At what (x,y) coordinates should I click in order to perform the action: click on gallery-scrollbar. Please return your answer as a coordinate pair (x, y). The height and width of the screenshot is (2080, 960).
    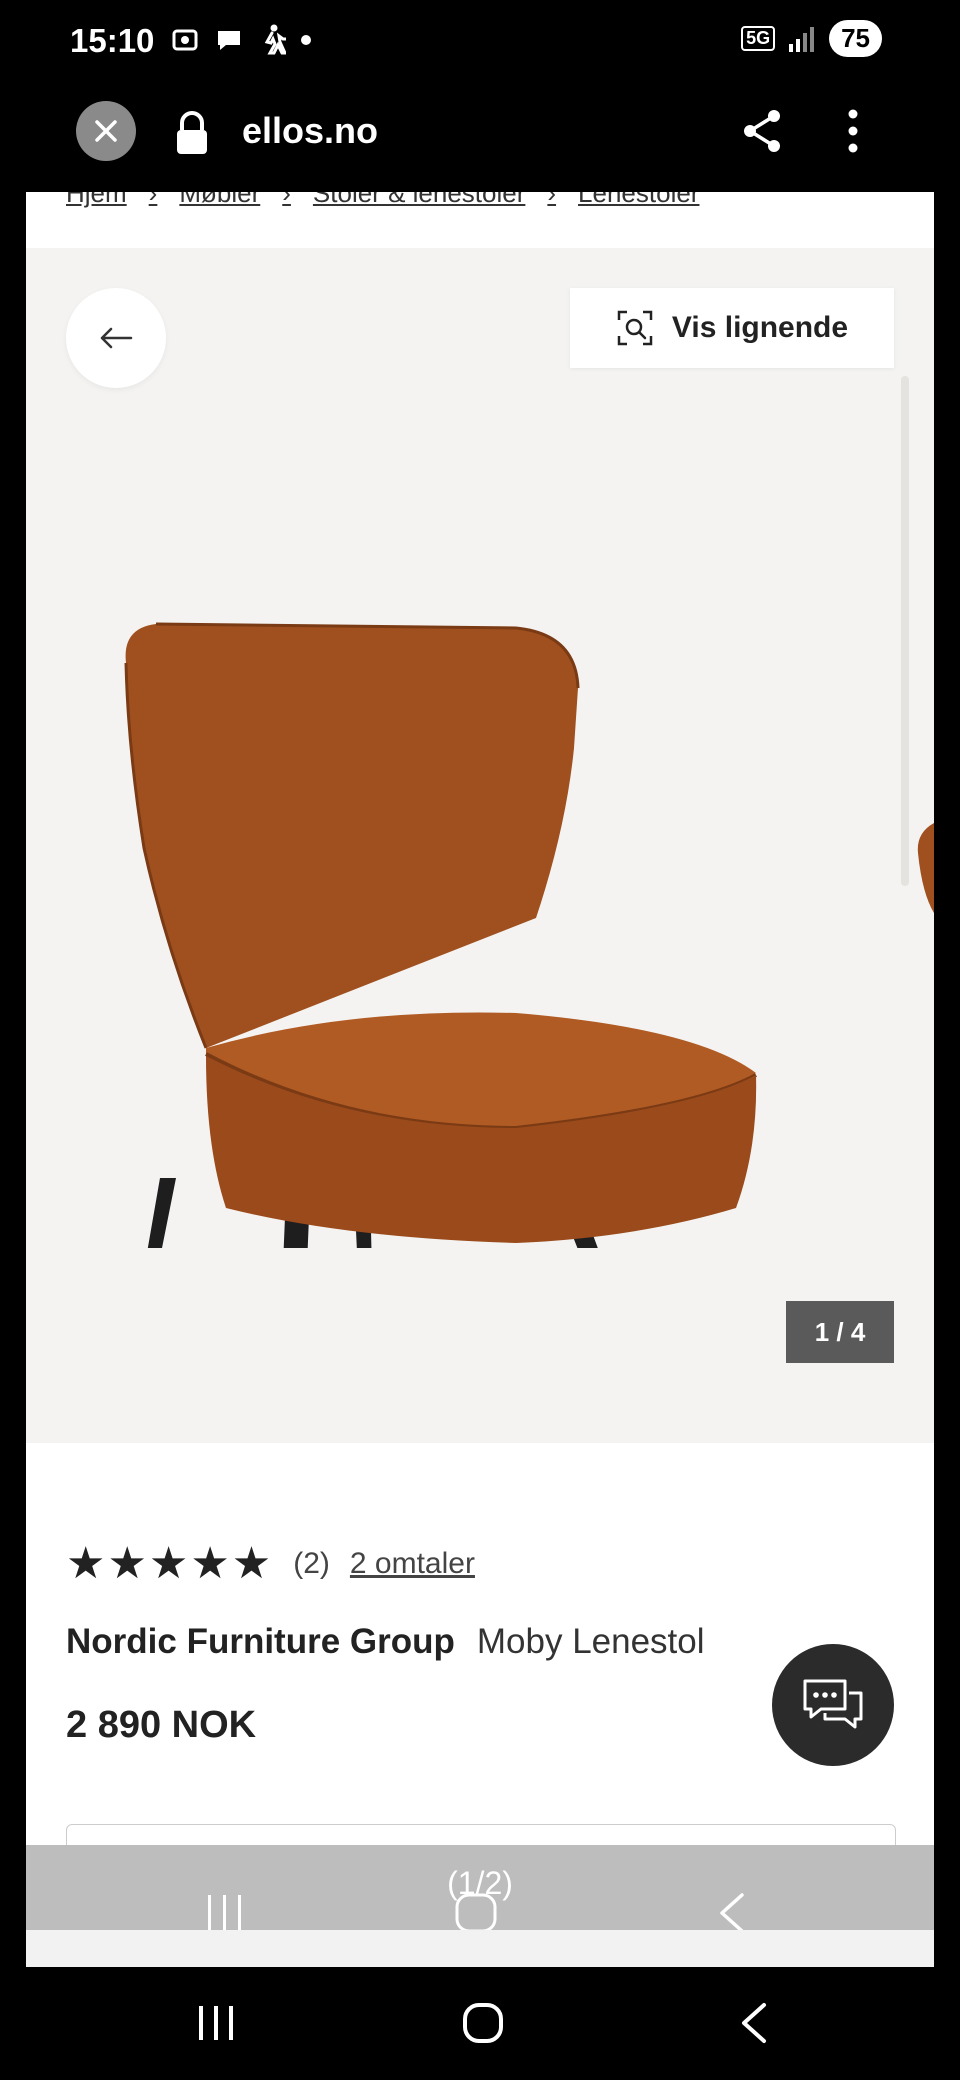
    Looking at the image, I should click on (905, 631).